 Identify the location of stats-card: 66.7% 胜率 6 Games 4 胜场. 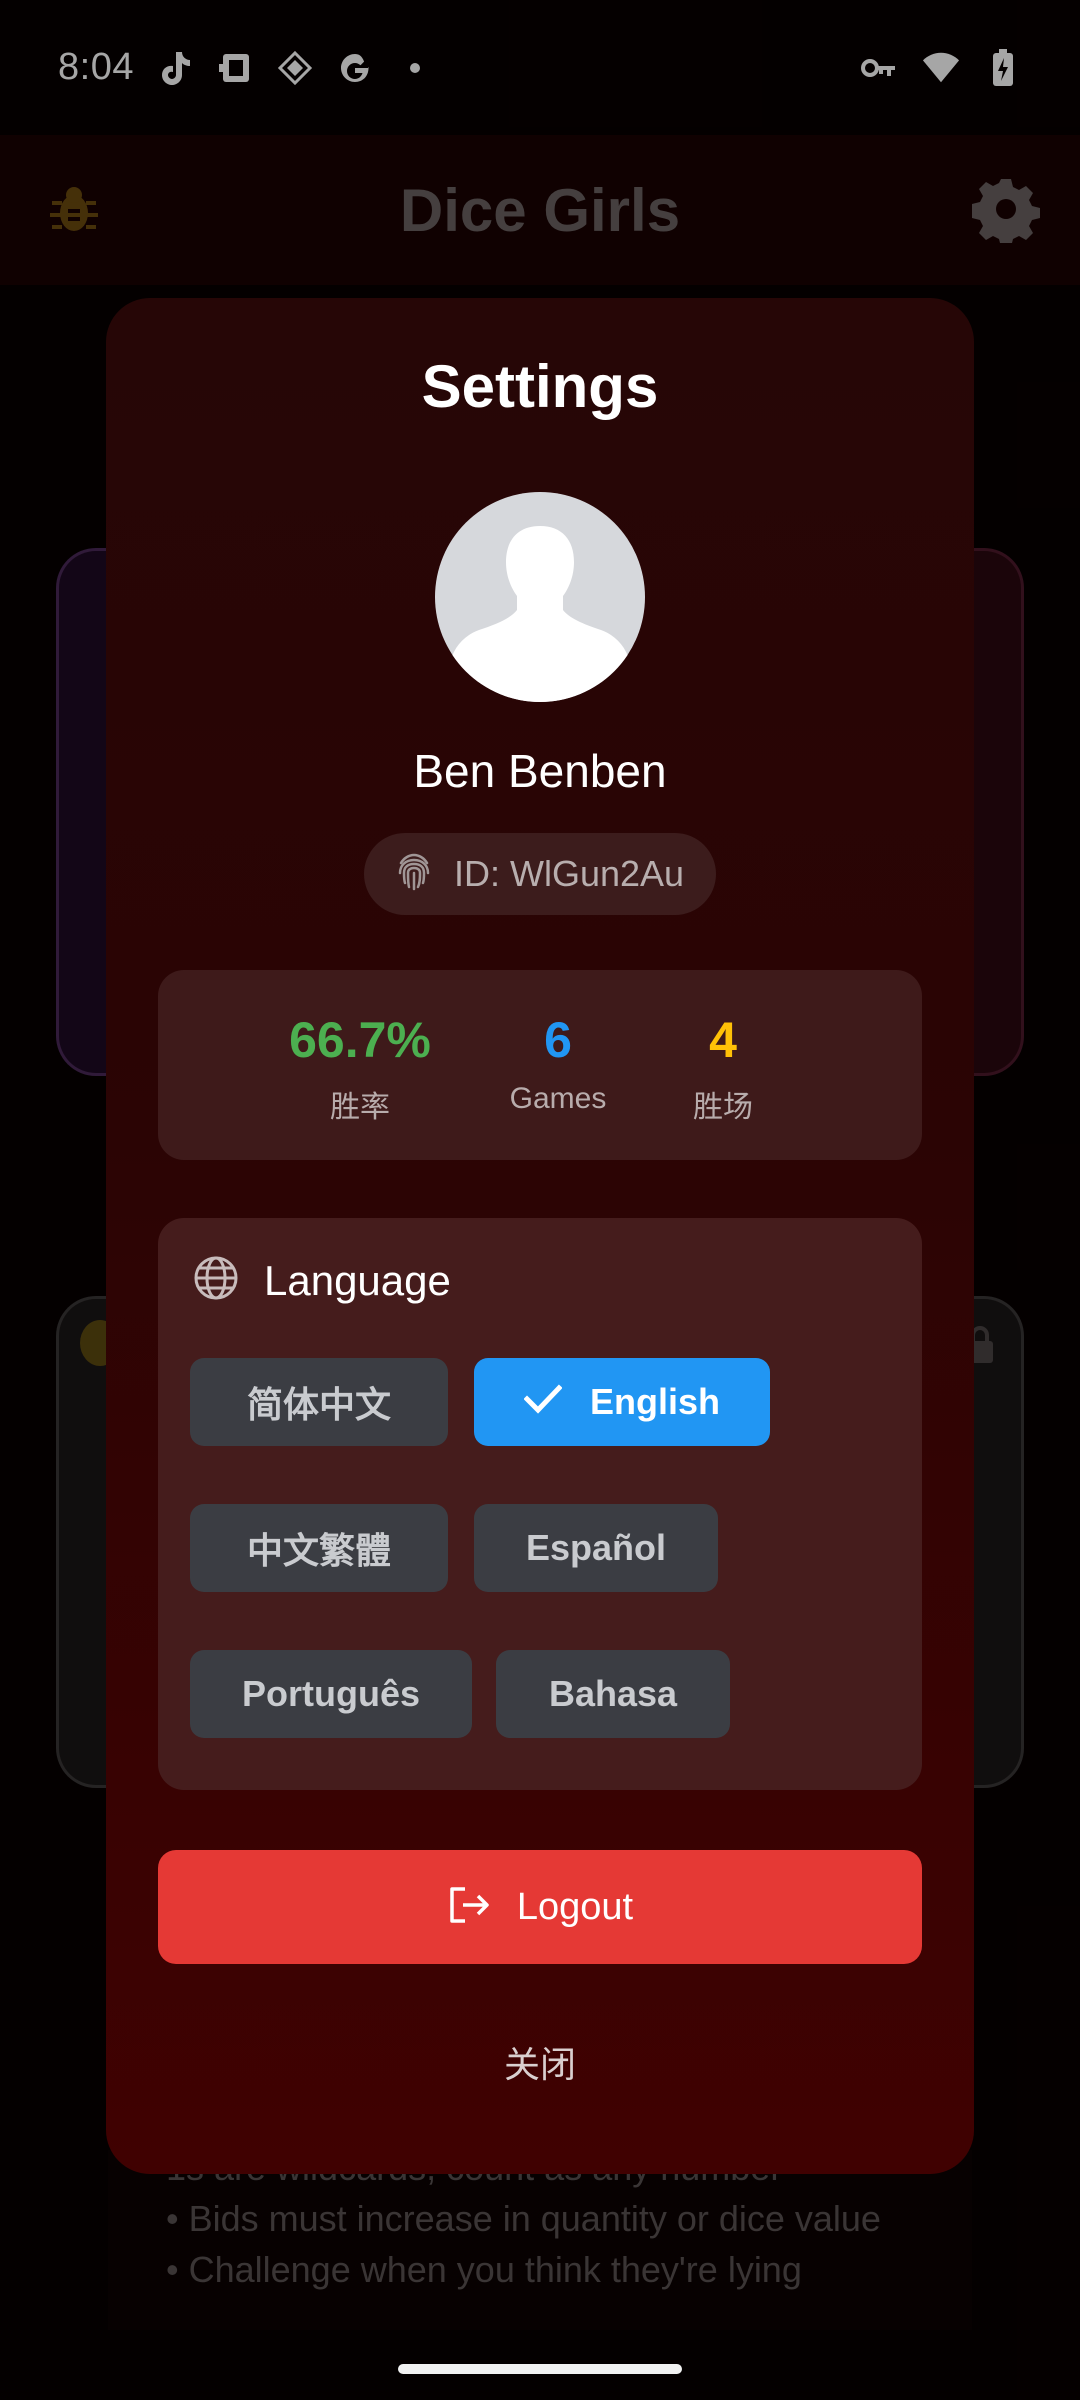
(540, 1065).